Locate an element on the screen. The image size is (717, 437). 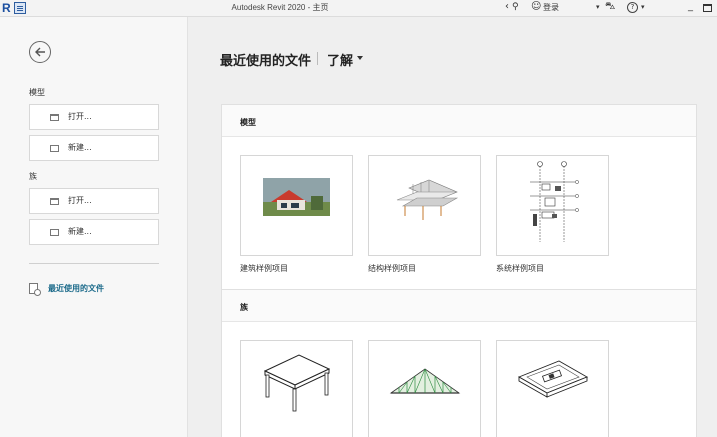
cart-icon: ⛍ is located at coordinates (610, 7).